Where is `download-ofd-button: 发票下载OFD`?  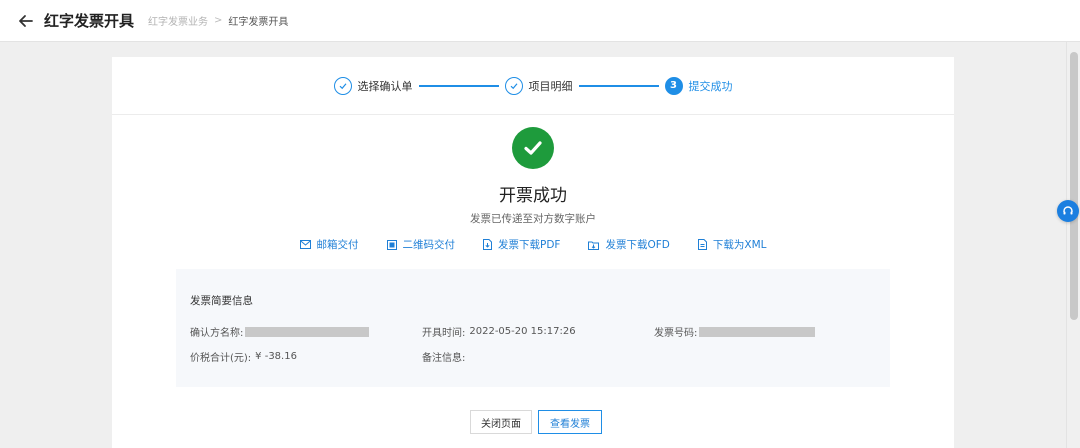
download-ofd-button: 发票下载OFD is located at coordinates (629, 244).